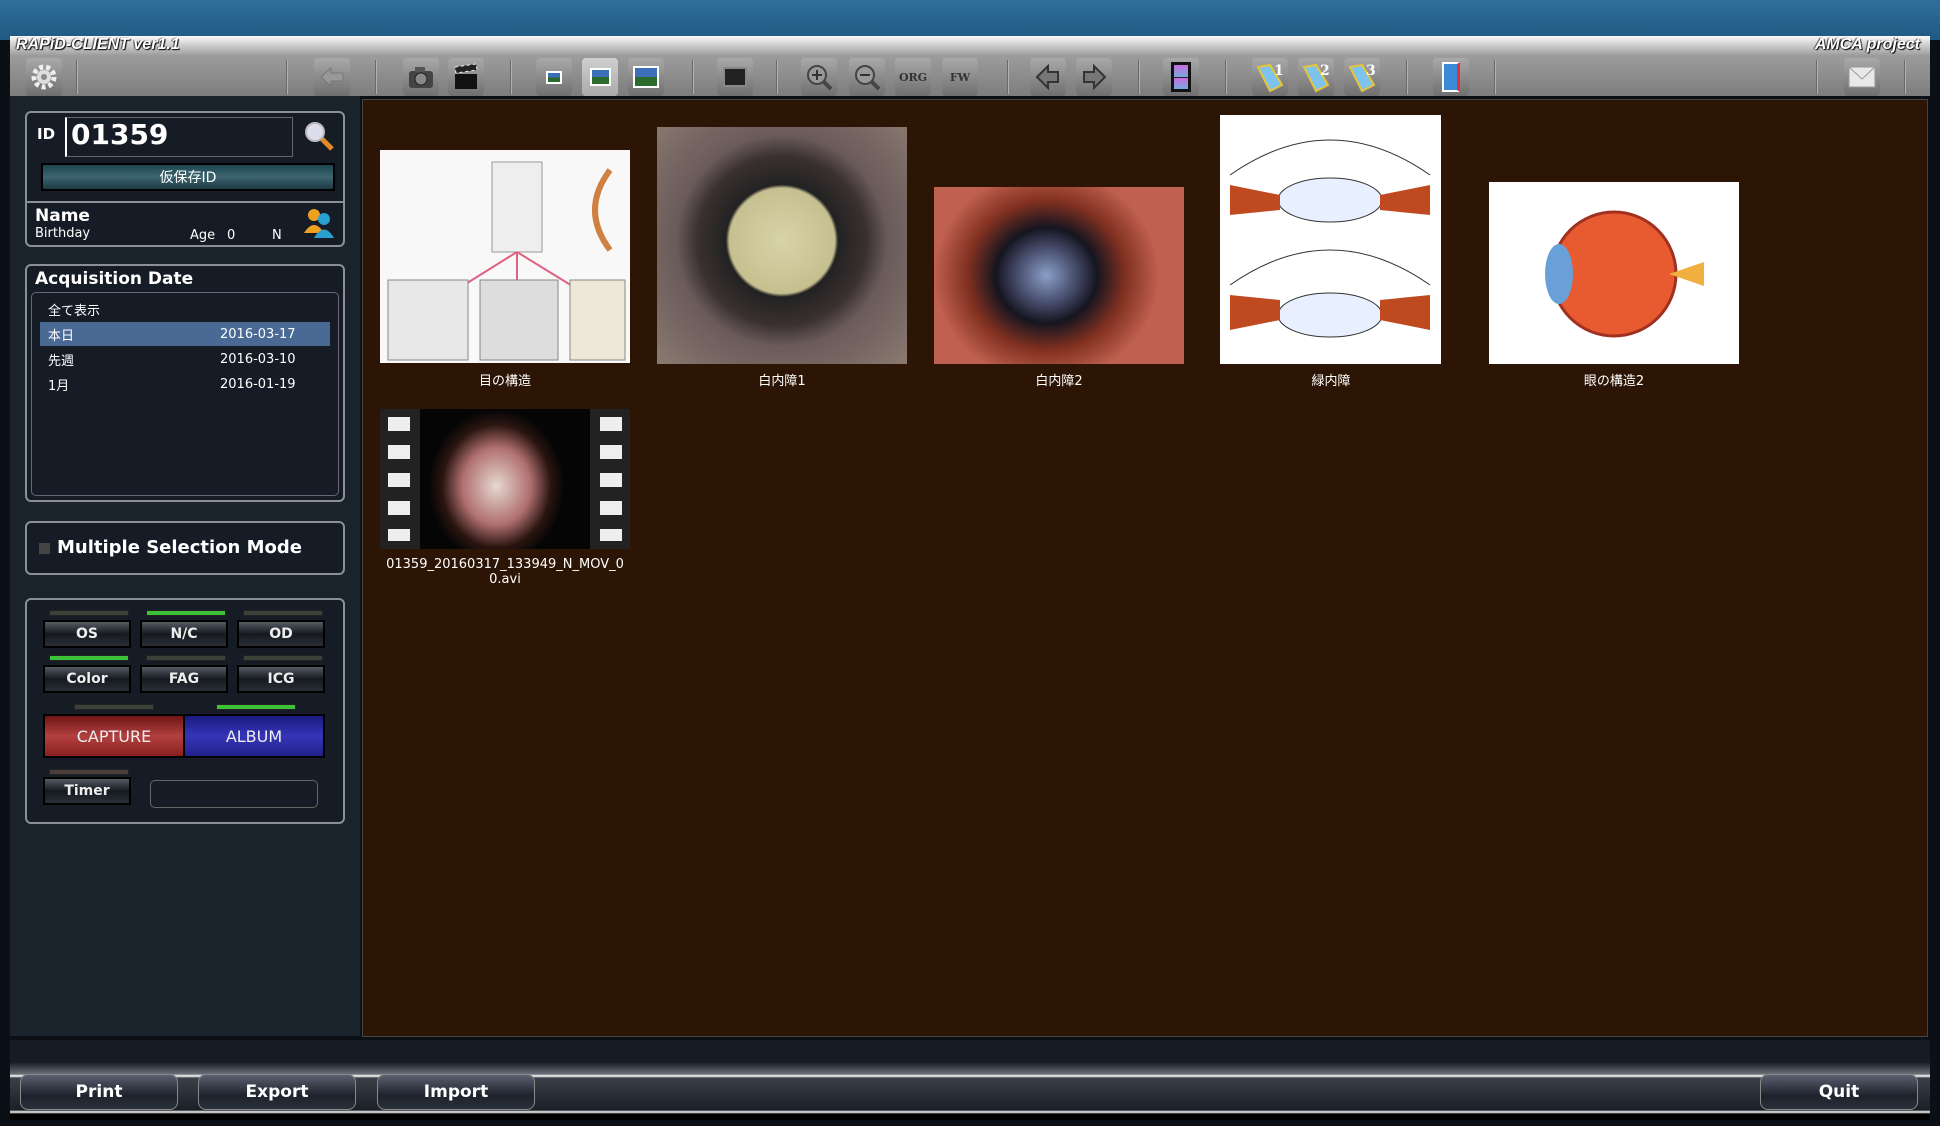 Image resolution: width=1940 pixels, height=1126 pixels. I want to click on list-item-january: 1月 2016-01-19, so click(185, 384).